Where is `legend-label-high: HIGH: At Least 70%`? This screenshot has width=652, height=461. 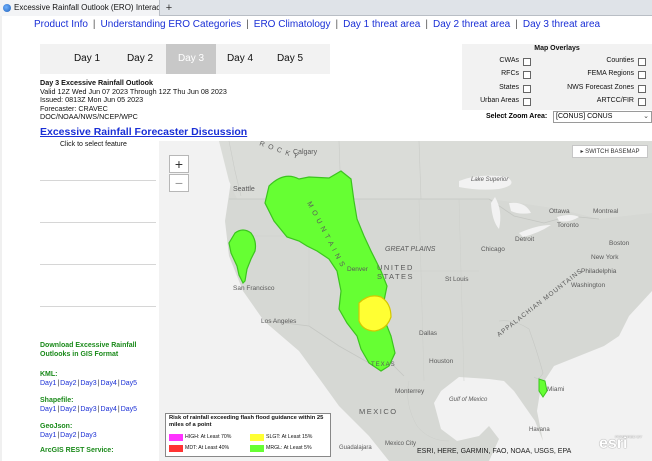
legend-label-high: HIGH: At Least 70% is located at coordinates (208, 437).